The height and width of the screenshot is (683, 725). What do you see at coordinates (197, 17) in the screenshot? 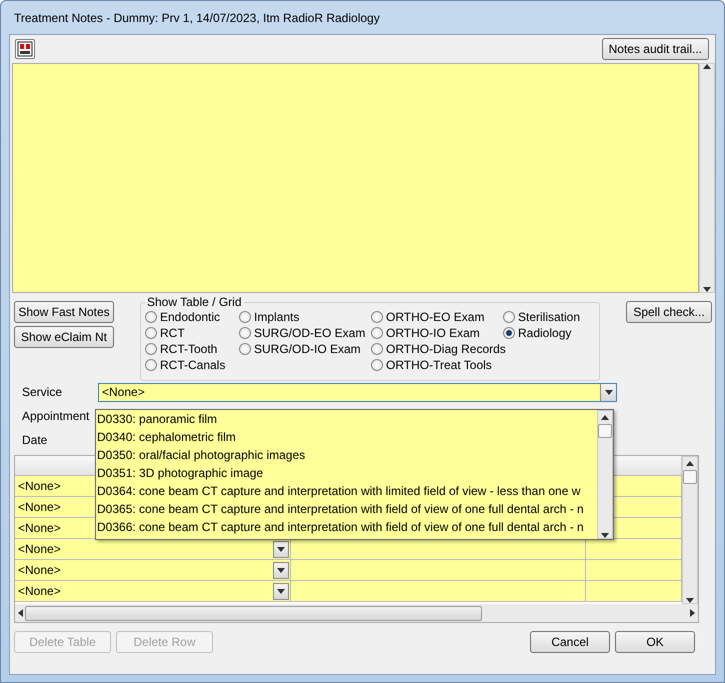
I see `window-title: Treatment Notes - Dummy: Prv 1, 14/07/2023, Itm RadioR Radiology` at bounding box center [197, 17].